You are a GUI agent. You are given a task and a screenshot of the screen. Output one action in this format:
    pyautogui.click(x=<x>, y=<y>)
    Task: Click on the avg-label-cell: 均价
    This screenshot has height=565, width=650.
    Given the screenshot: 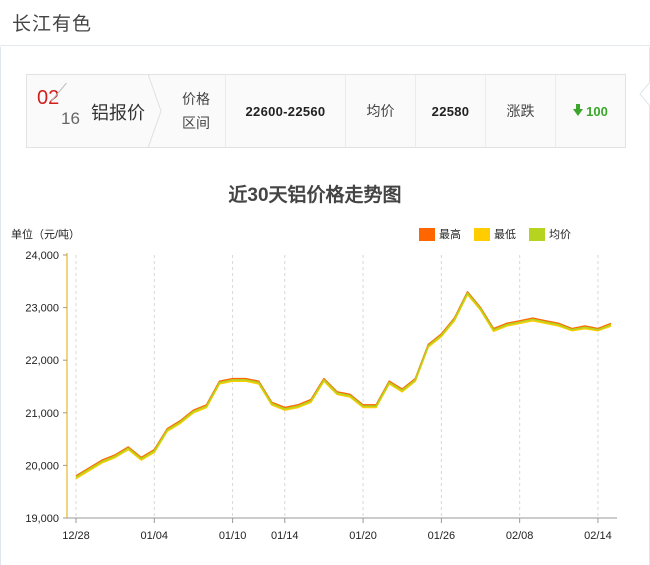 What is the action you would take?
    pyautogui.click(x=380, y=111)
    